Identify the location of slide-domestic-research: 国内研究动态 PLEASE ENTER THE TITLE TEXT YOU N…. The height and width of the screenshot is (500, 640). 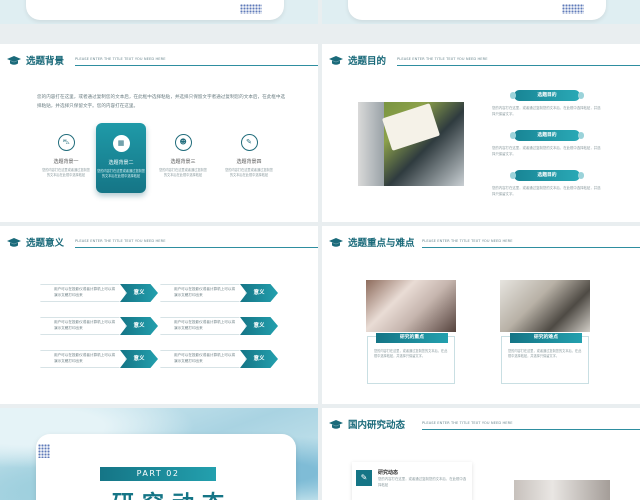
(481, 454).